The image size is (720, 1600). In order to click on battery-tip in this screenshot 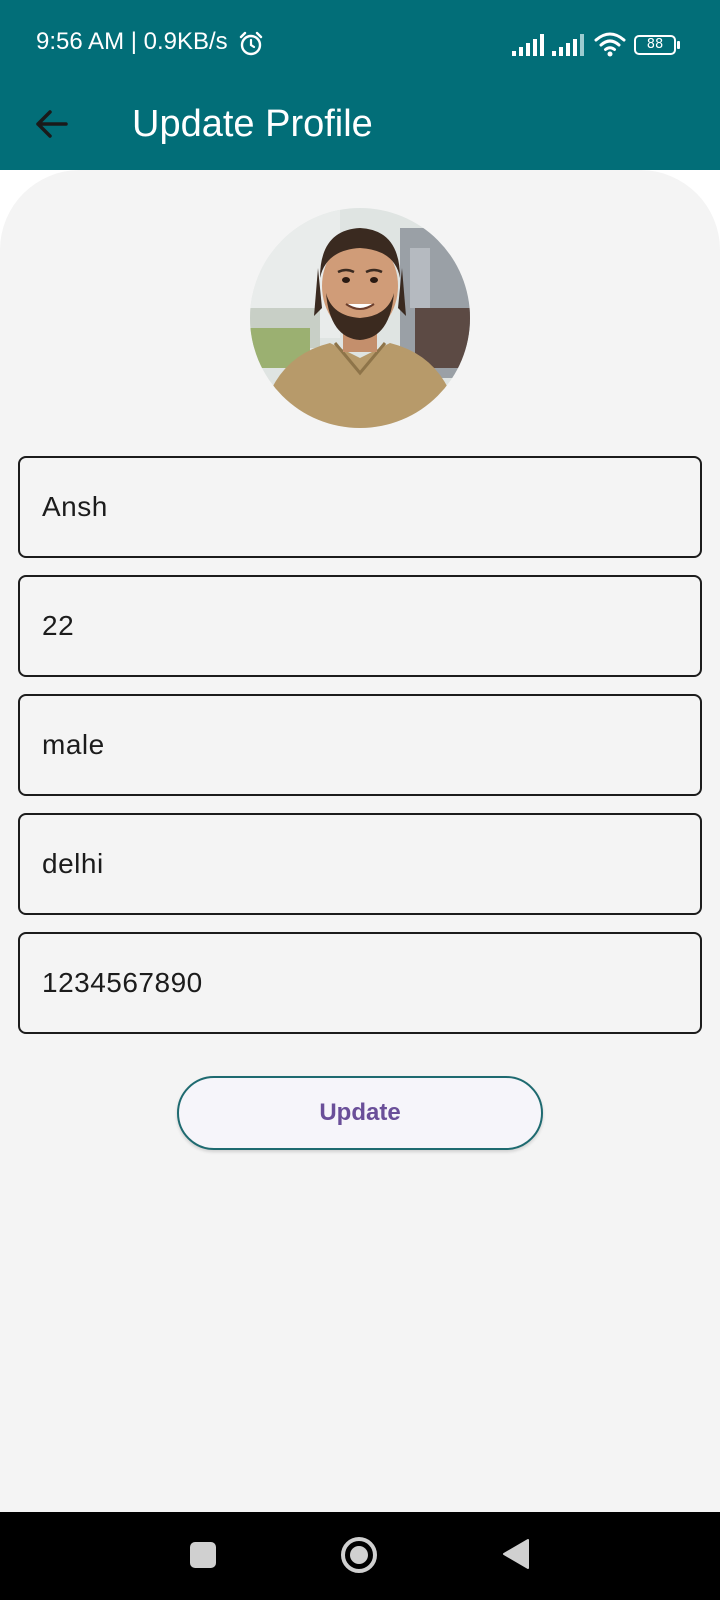, I will do `click(678, 45)`.